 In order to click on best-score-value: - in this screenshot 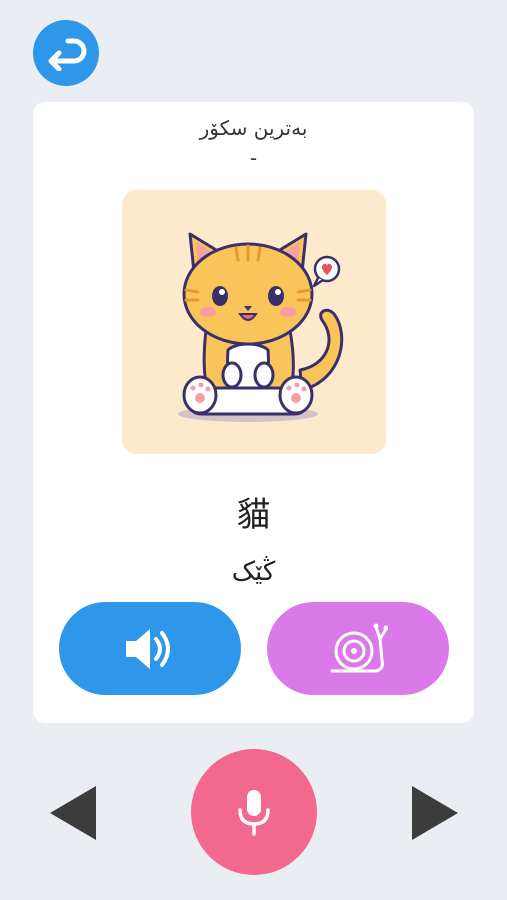, I will do `click(253, 158)`.